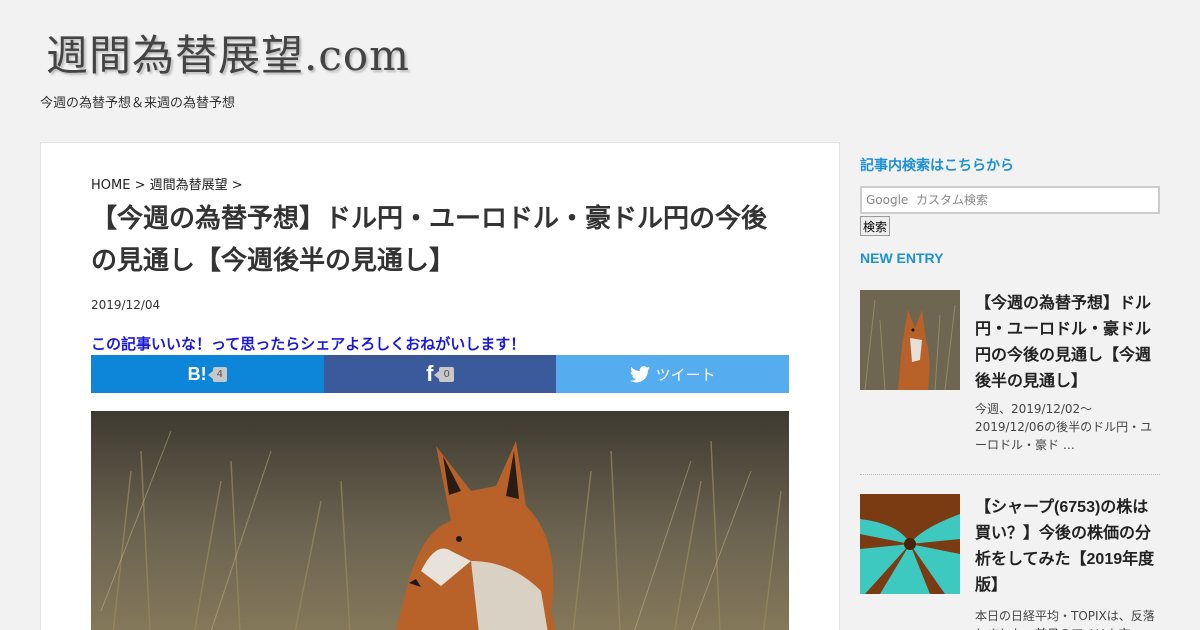 This screenshot has height=630, width=1200. I want to click on entry-title-link: 【今週の為替予想】ドル円・ユーロドル・豪ドル円の今後の見通し【今週後半の見通し】, so click(1067, 343).